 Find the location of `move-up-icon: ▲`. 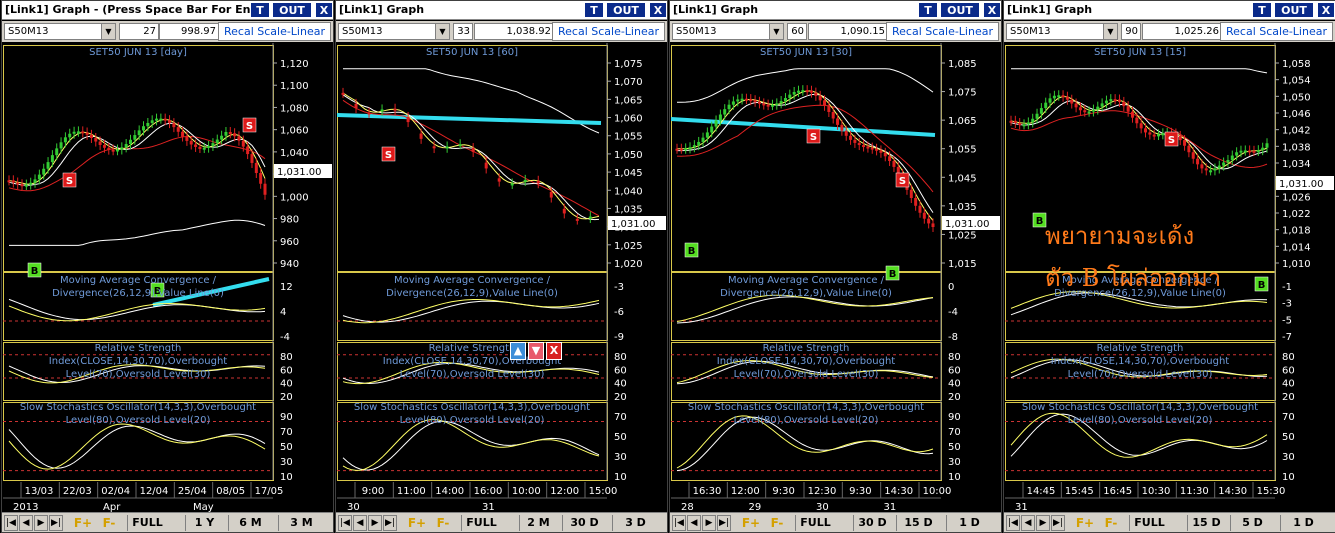

move-up-icon: ▲ is located at coordinates (518, 351).